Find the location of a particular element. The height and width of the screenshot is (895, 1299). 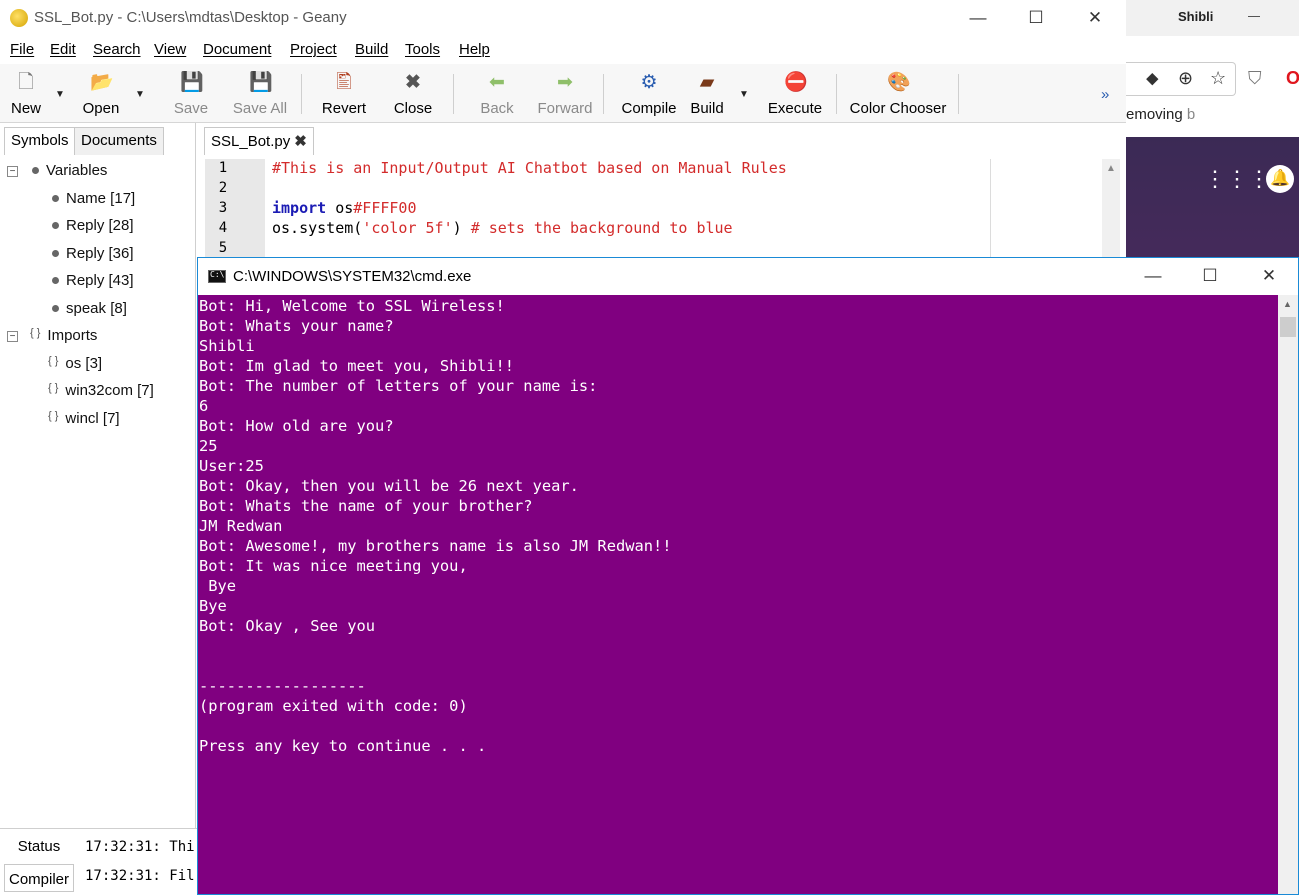

console-scrollbar: ▲ is located at coordinates (1288, 594).